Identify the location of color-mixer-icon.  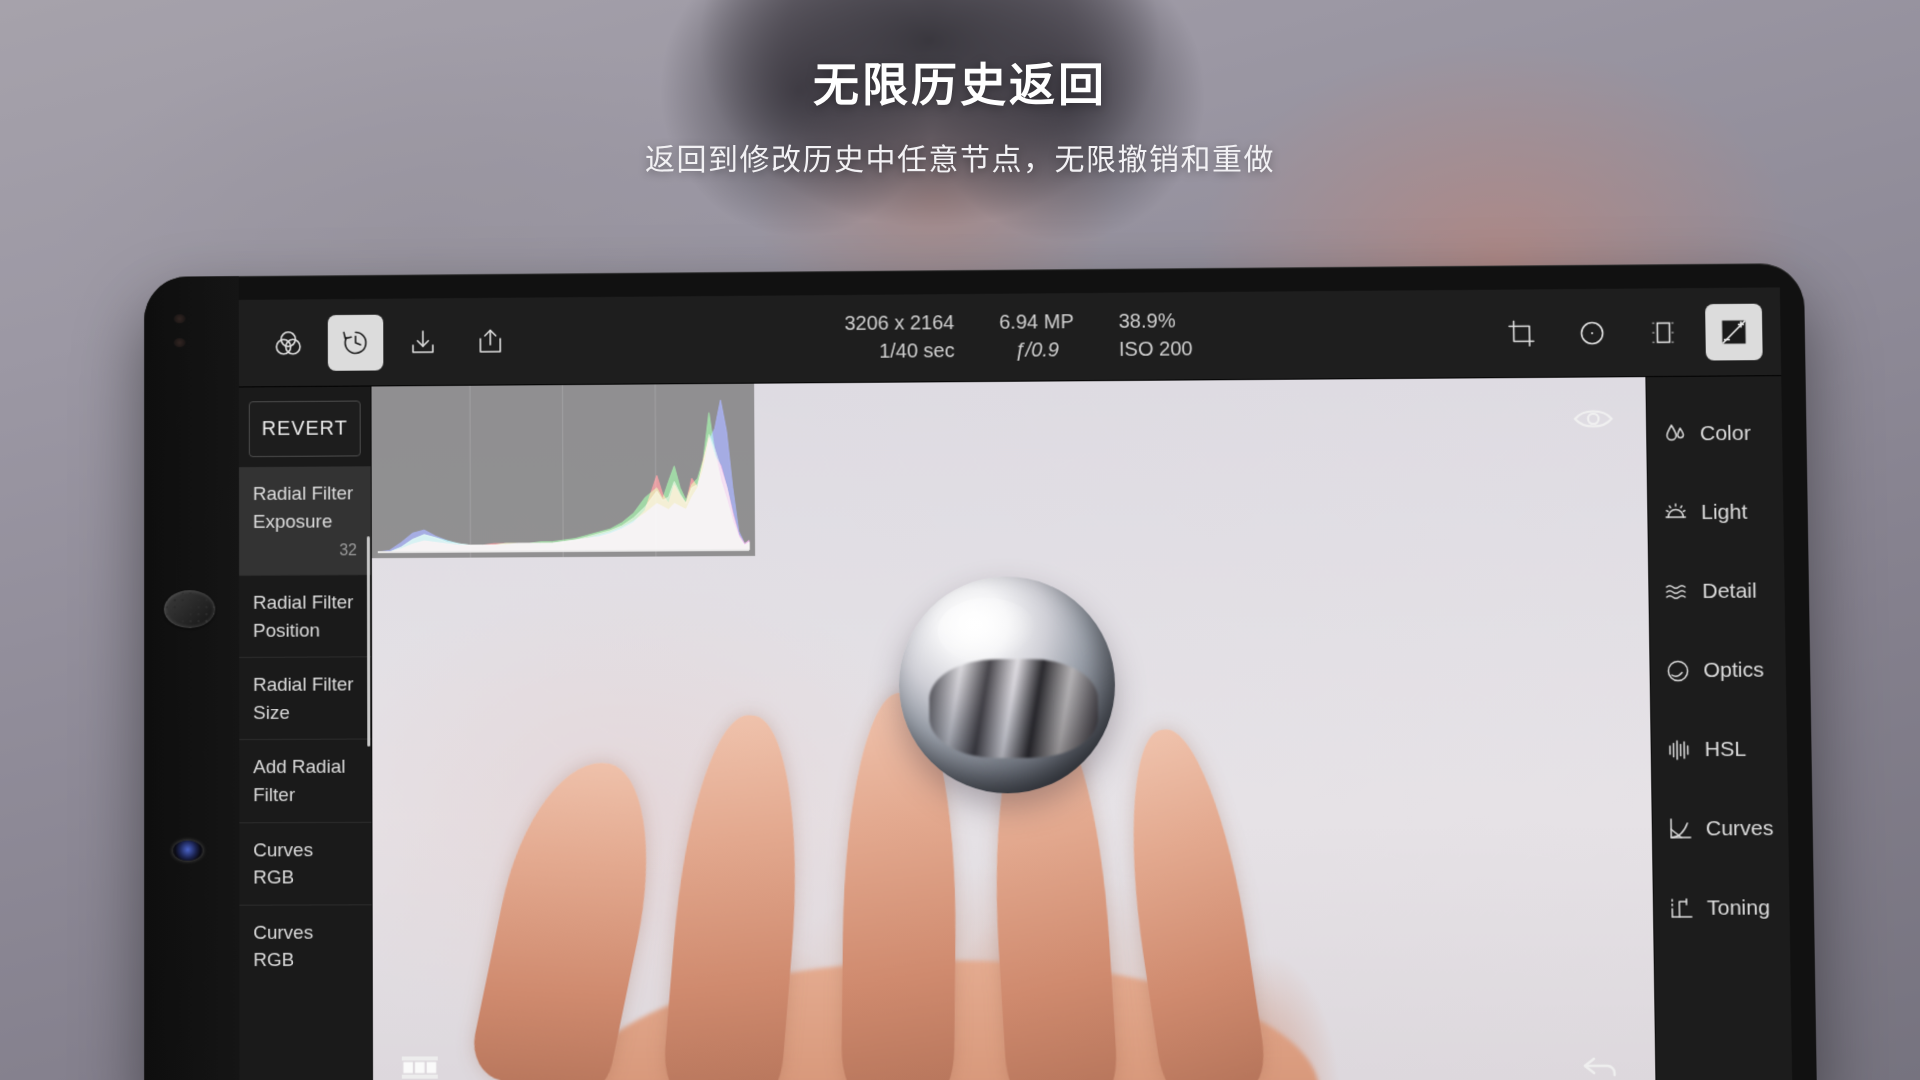
(288, 343).